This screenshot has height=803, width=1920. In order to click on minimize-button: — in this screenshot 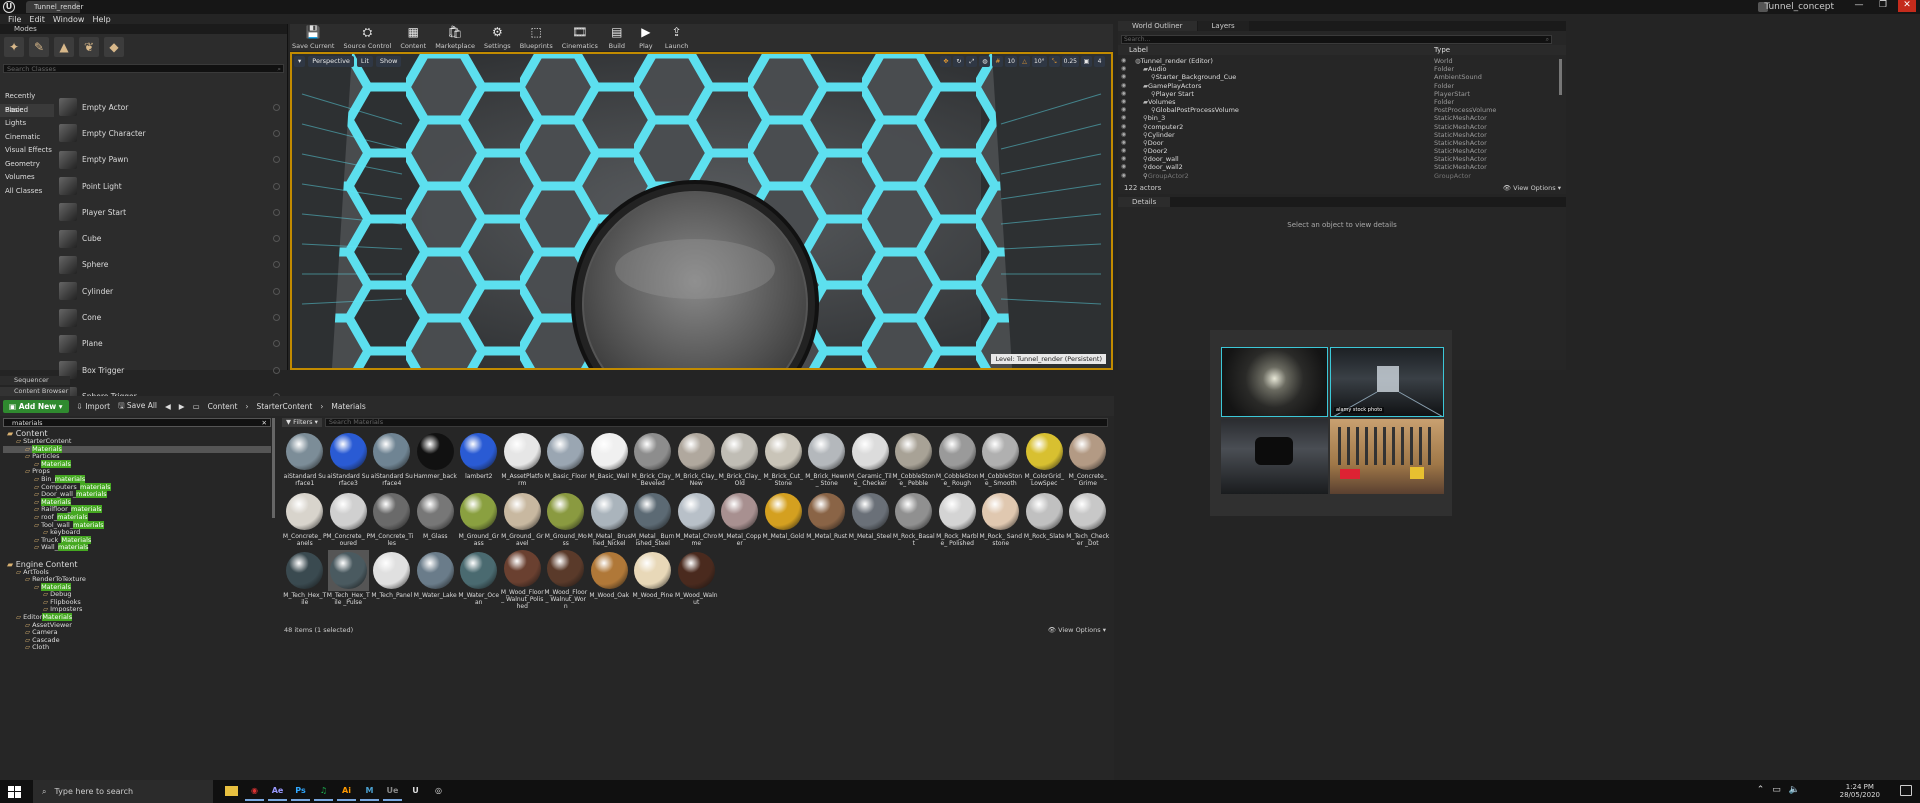, I will do `click(1859, 6)`.